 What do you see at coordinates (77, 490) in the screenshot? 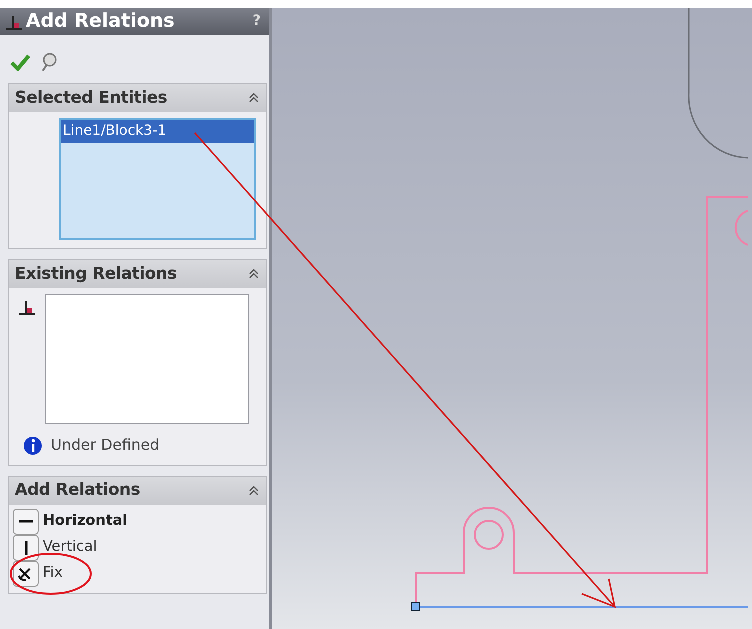
I see `section-title: Add Relations` at bounding box center [77, 490].